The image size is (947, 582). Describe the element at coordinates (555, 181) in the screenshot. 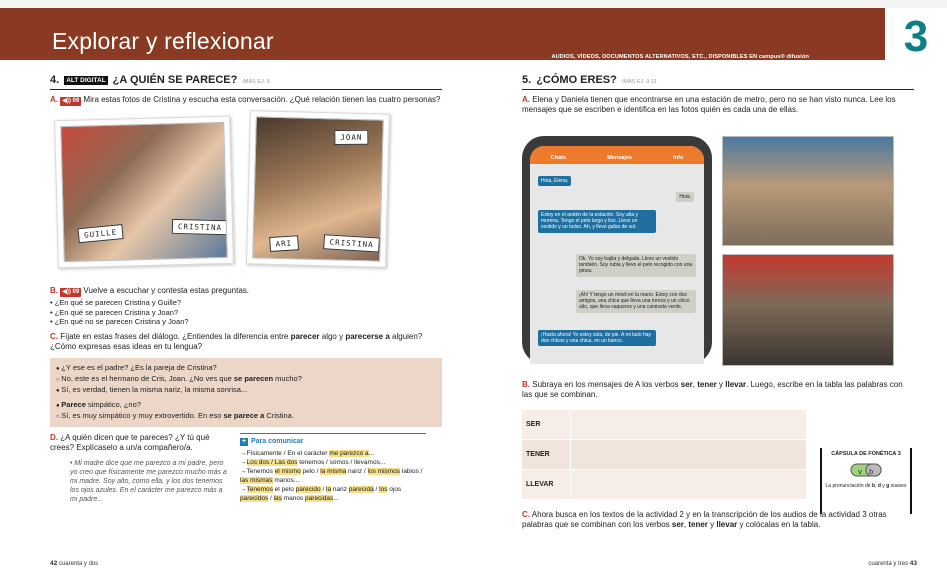

I see `chat-bubble-sent: Hola, Elena.` at that location.